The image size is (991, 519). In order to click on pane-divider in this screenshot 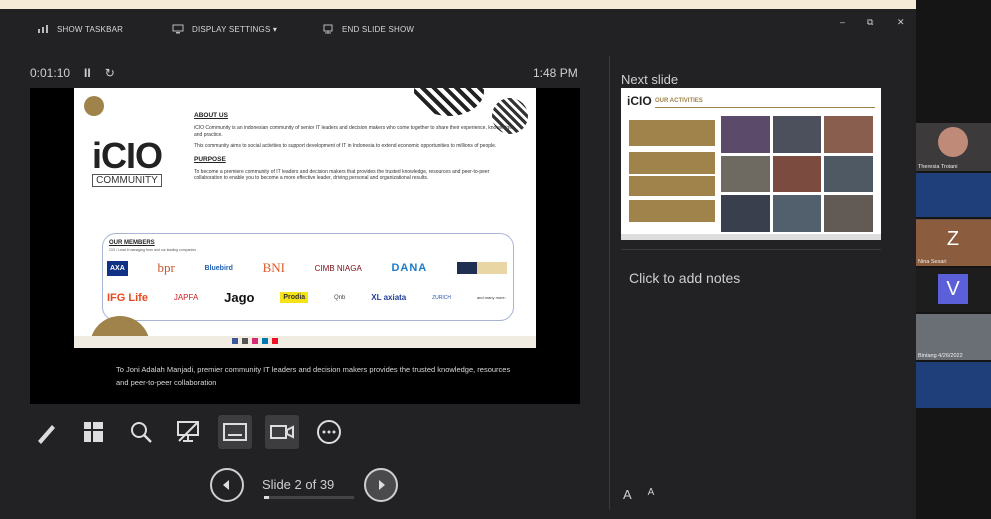, I will do `click(609, 283)`.